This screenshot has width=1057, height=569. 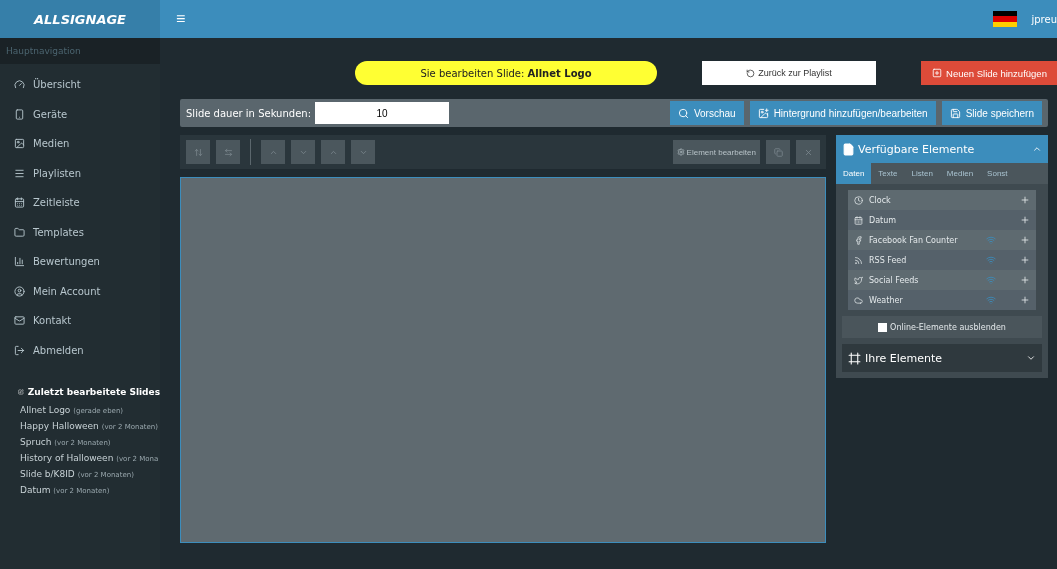 I want to click on sidebar-item: Mein Account, so click(x=80, y=291).